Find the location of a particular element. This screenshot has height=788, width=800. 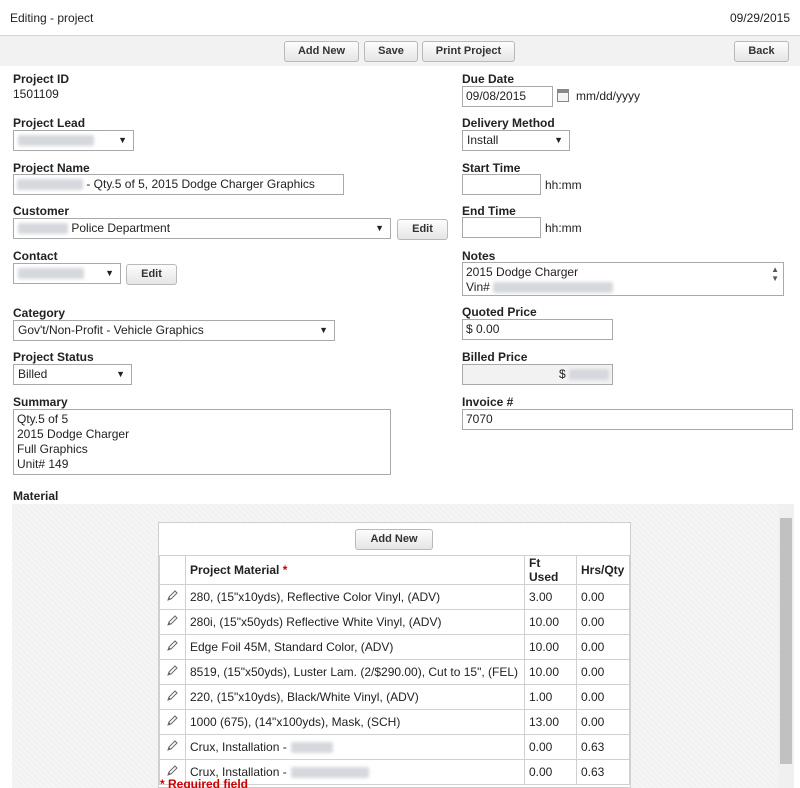

hrs-qty-header: Hrs/Qty is located at coordinates (603, 570).